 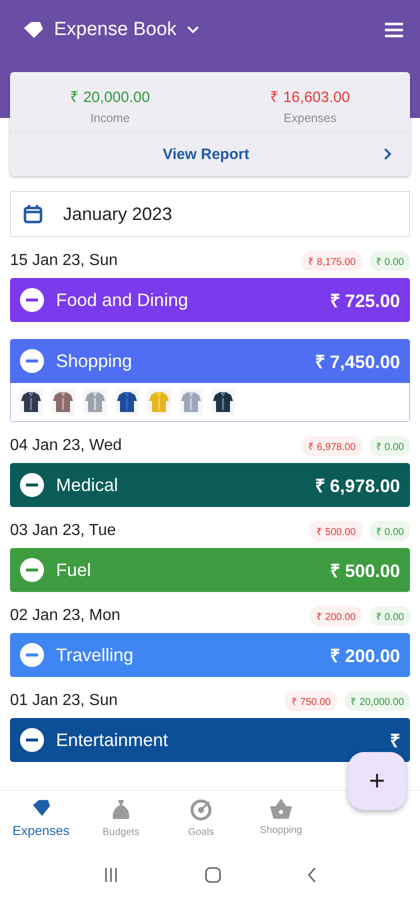 I want to click on book-title: Expense Book, so click(x=115, y=30).